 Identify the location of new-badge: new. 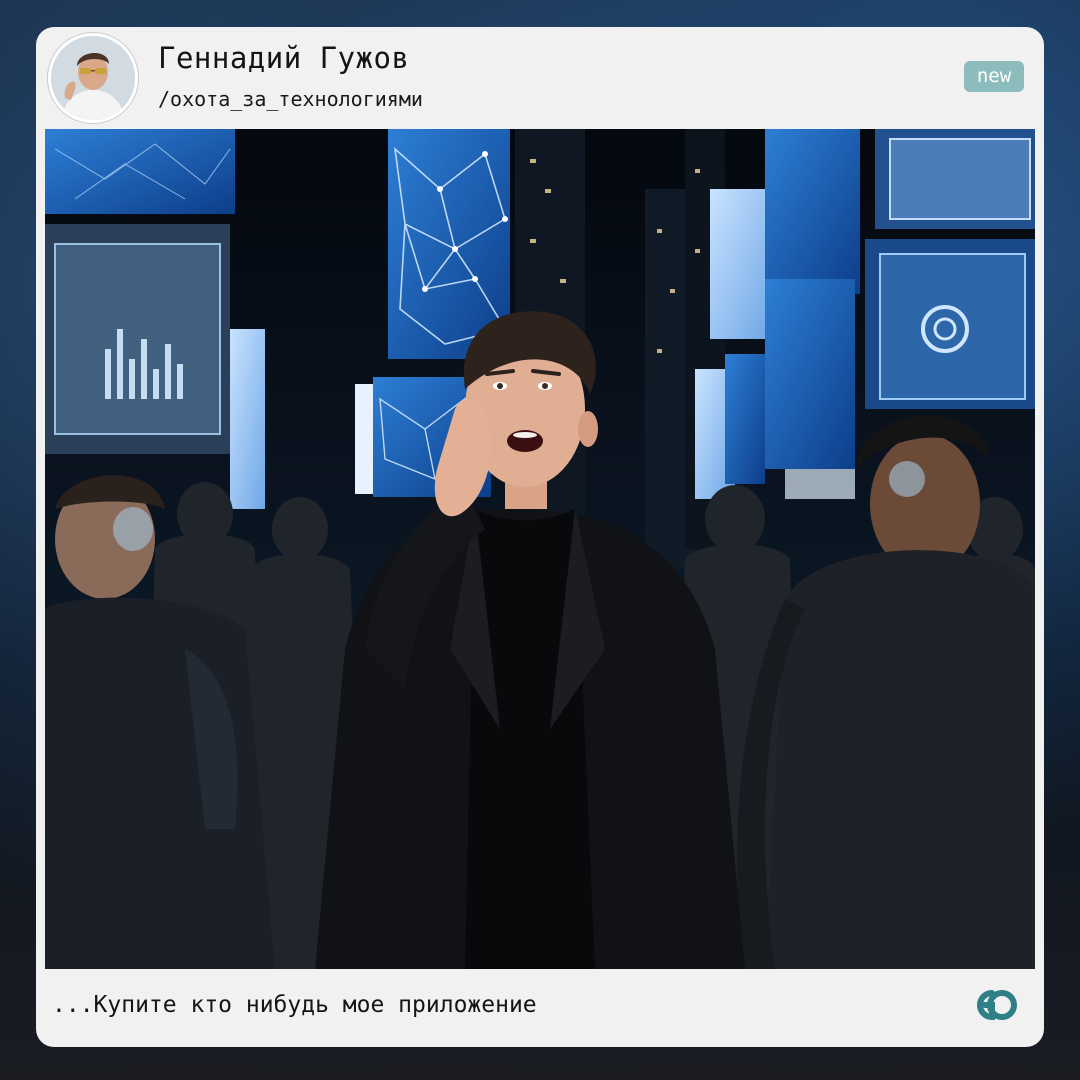
(994, 76).